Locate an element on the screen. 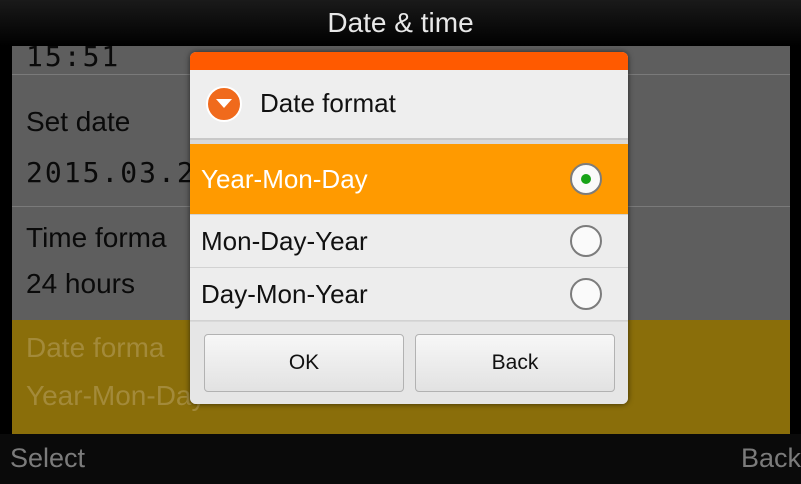 This screenshot has width=801, height=484. option-label: Year-Mon-Day is located at coordinates (284, 178).